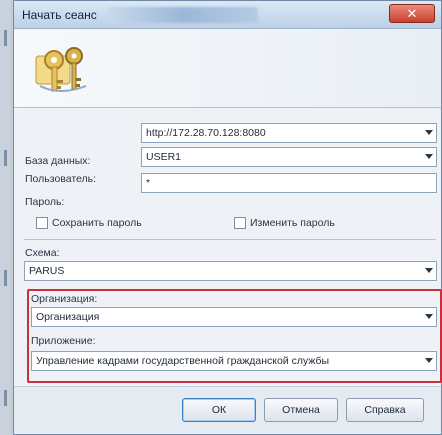 The image size is (442, 435). What do you see at coordinates (63, 341) in the screenshot?
I see `application-label: Приложение:` at bounding box center [63, 341].